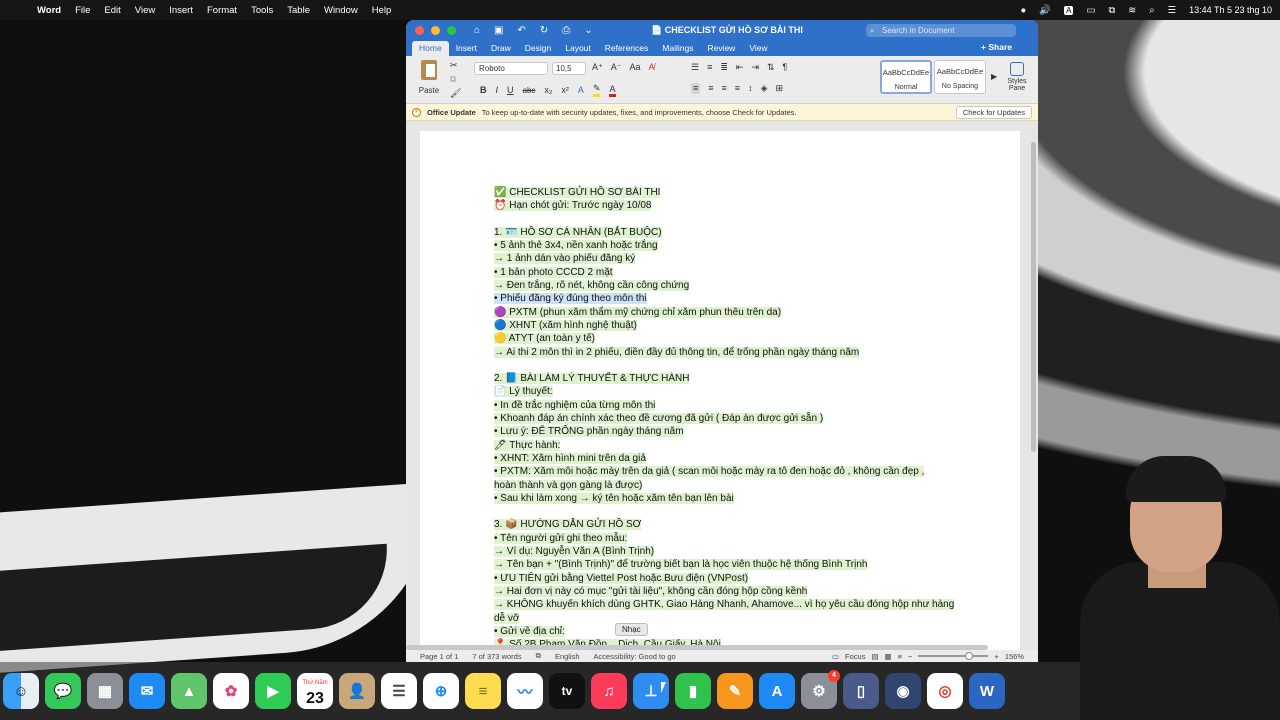 The width and height of the screenshot is (1280, 720). Describe the element at coordinates (566, 30) in the screenshot. I see `print-icon: ⎙` at that location.